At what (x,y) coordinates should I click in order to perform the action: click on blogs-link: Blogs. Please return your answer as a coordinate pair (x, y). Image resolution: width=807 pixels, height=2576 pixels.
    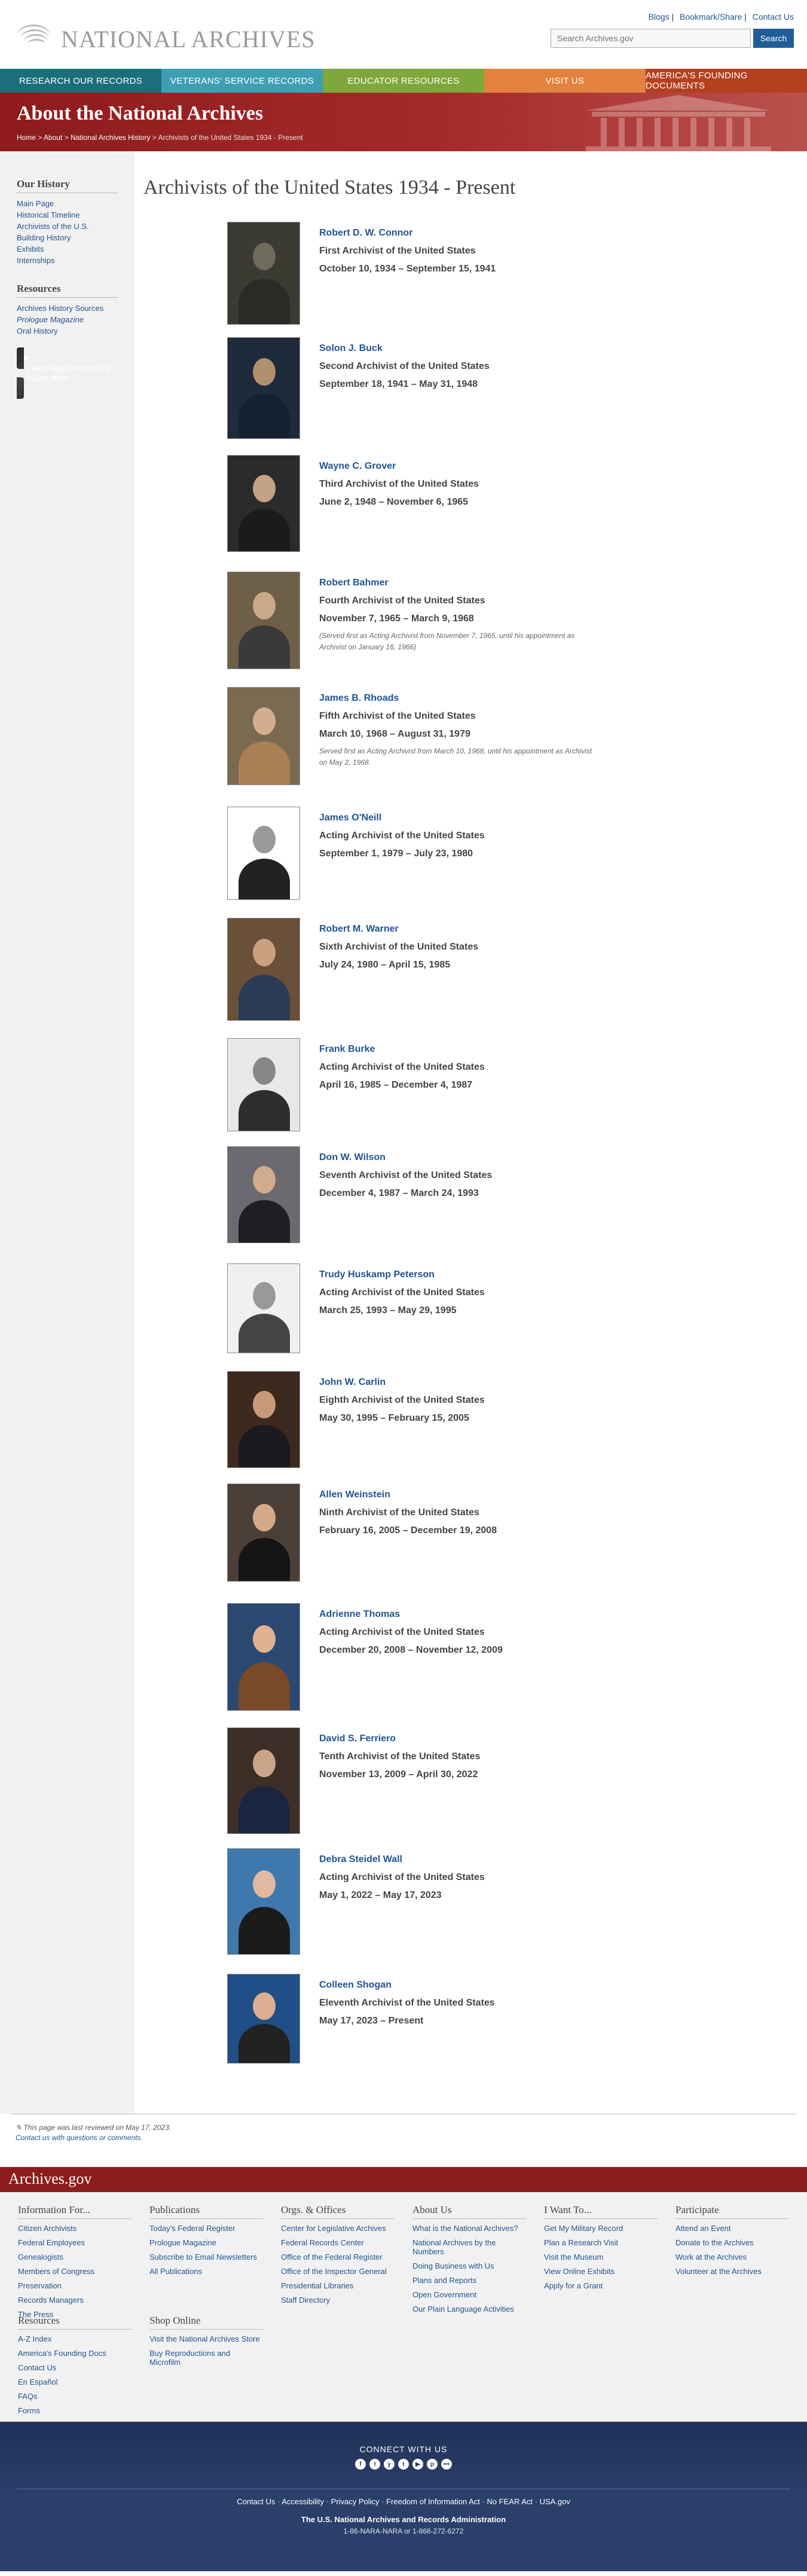
    Looking at the image, I should click on (659, 17).